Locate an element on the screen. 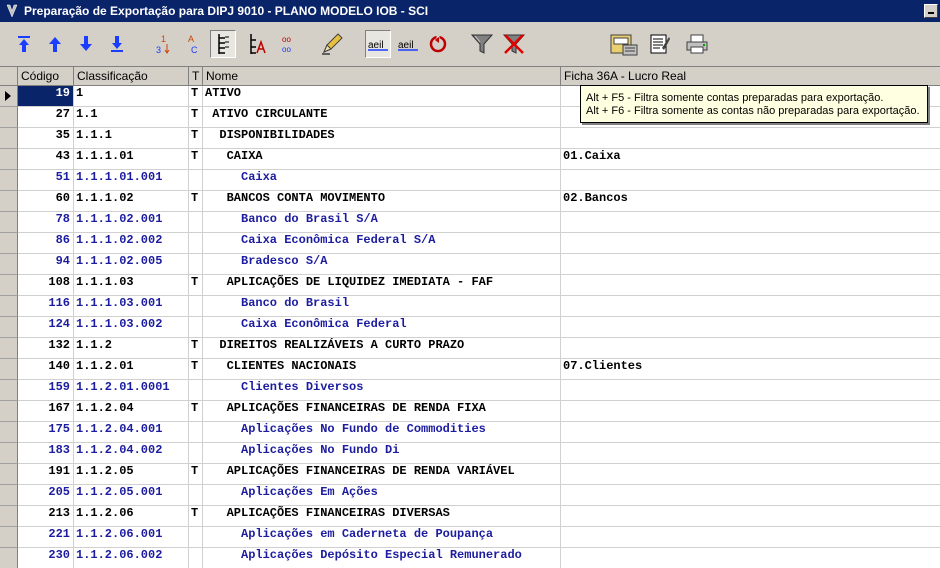 The height and width of the screenshot is (568, 940). classification-cell: 1.1.2.05 is located at coordinates (131, 474).